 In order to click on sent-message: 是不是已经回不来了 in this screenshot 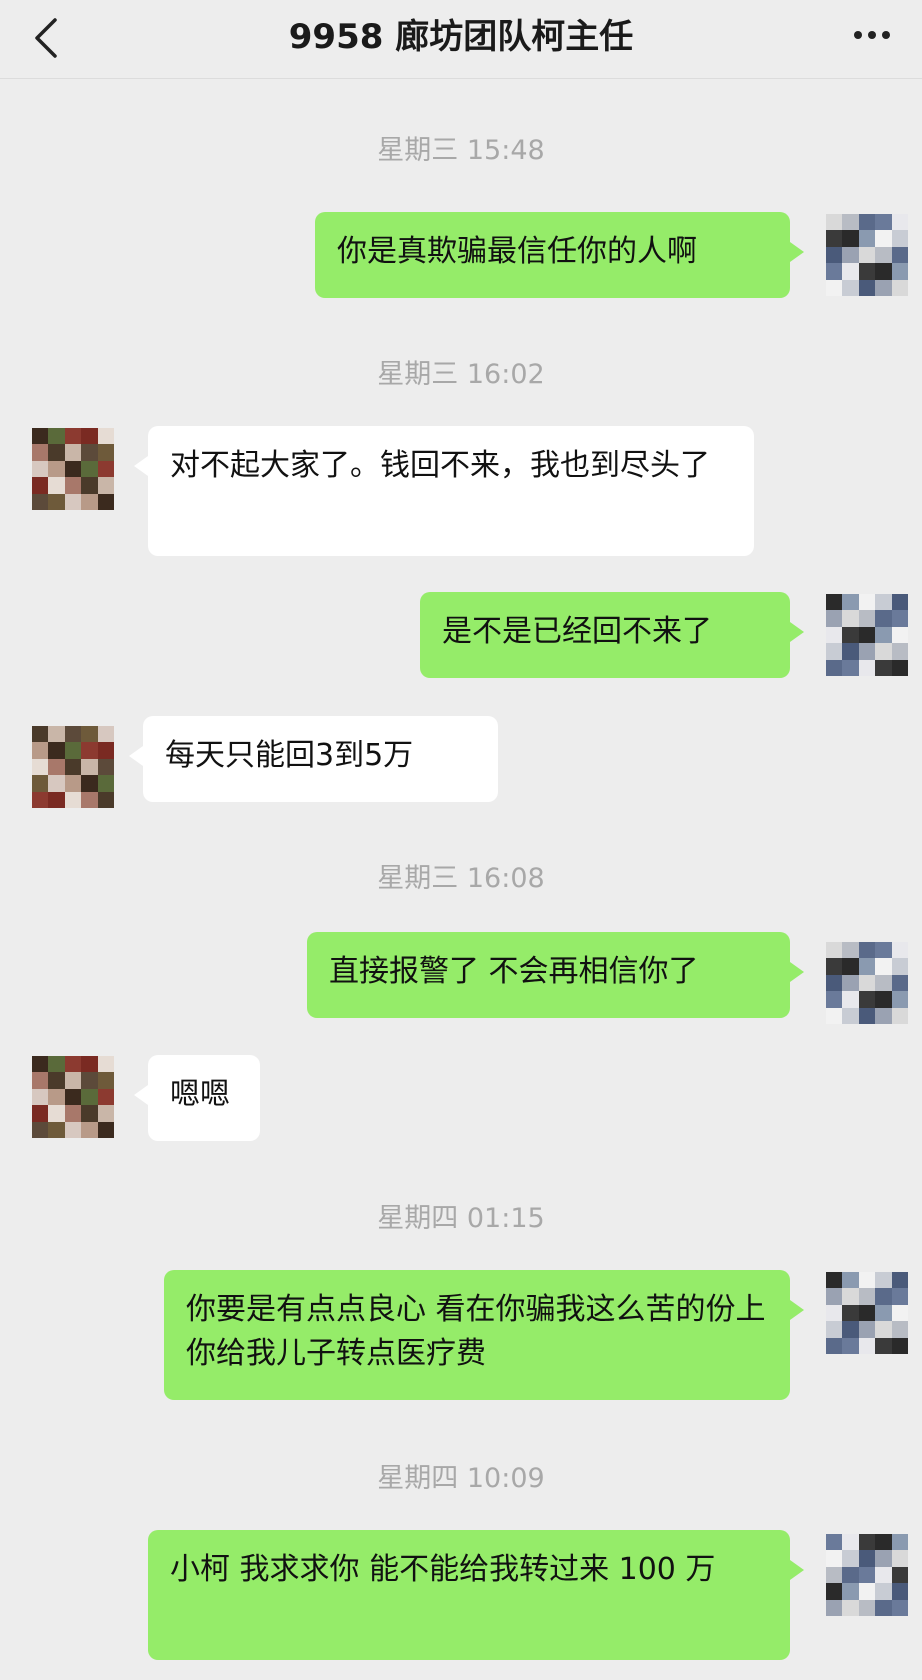, I will do `click(612, 635)`.